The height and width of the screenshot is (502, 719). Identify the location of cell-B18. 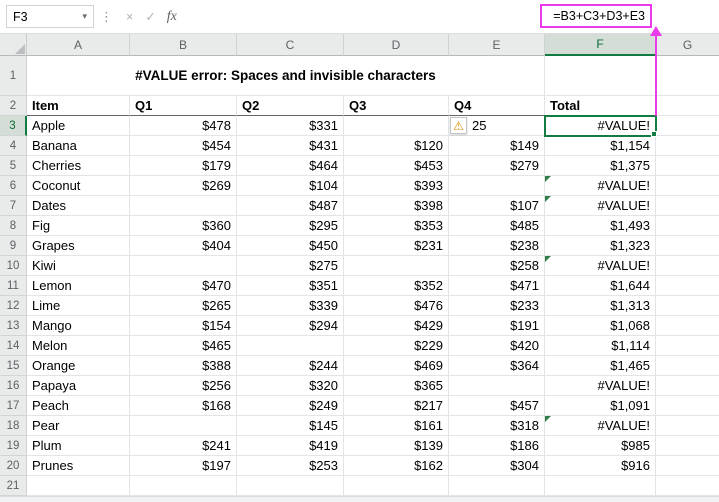
(183, 426).